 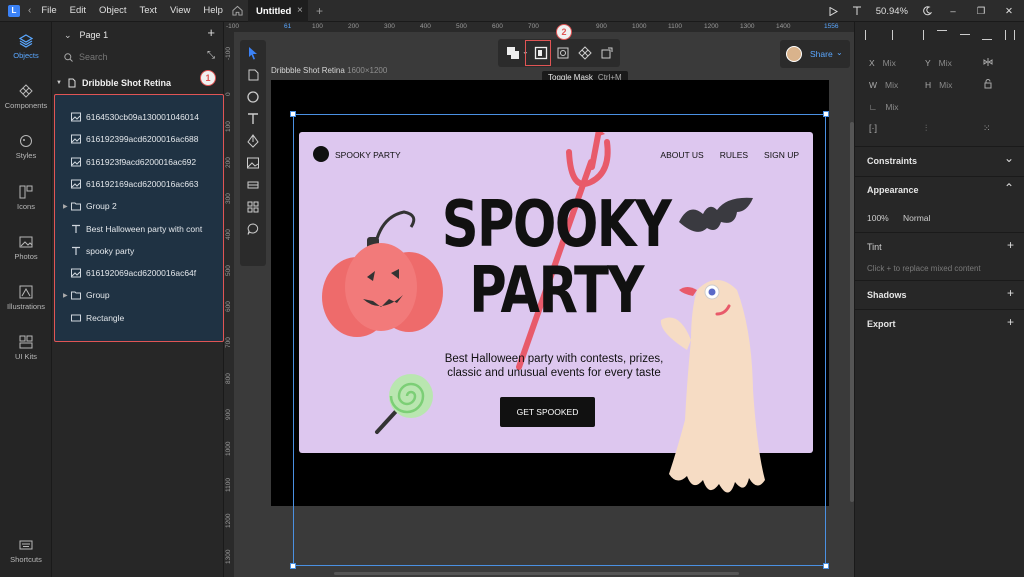 What do you see at coordinates (138, 251) in the screenshot?
I see `layer-item: spooky party` at bounding box center [138, 251].